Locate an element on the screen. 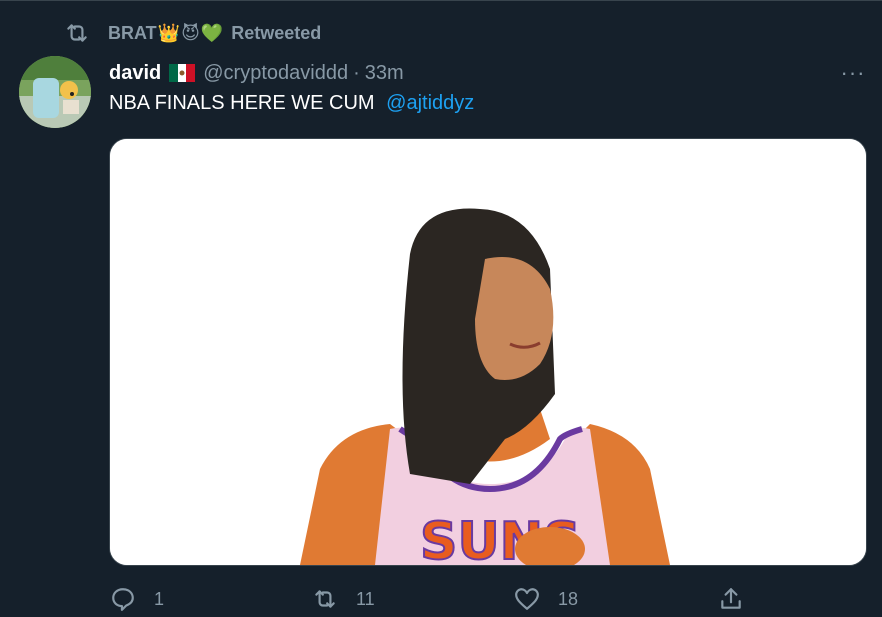 The image size is (882, 617). mexico-flag-icon is located at coordinates (182, 73).